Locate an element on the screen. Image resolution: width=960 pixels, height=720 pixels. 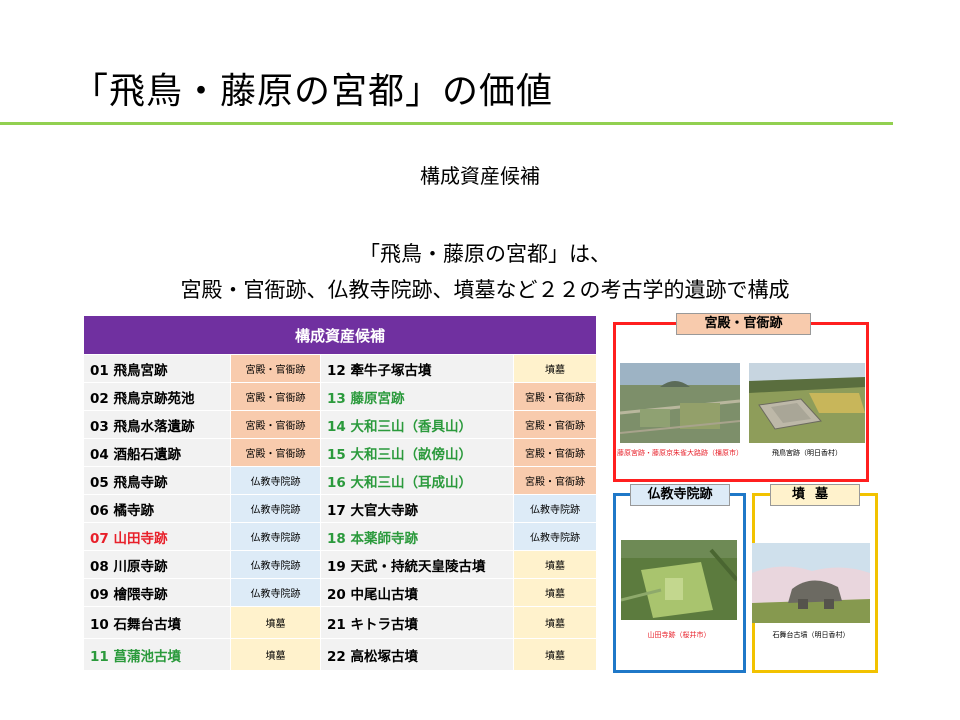
yamadadera-photo is located at coordinates (679, 580).